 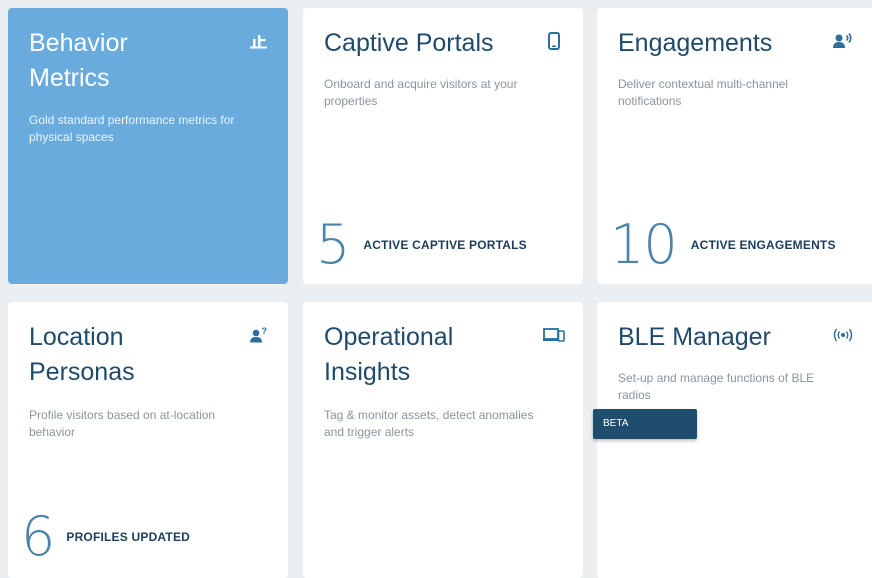 I want to click on card-title-line1: Operational, so click(x=389, y=337).